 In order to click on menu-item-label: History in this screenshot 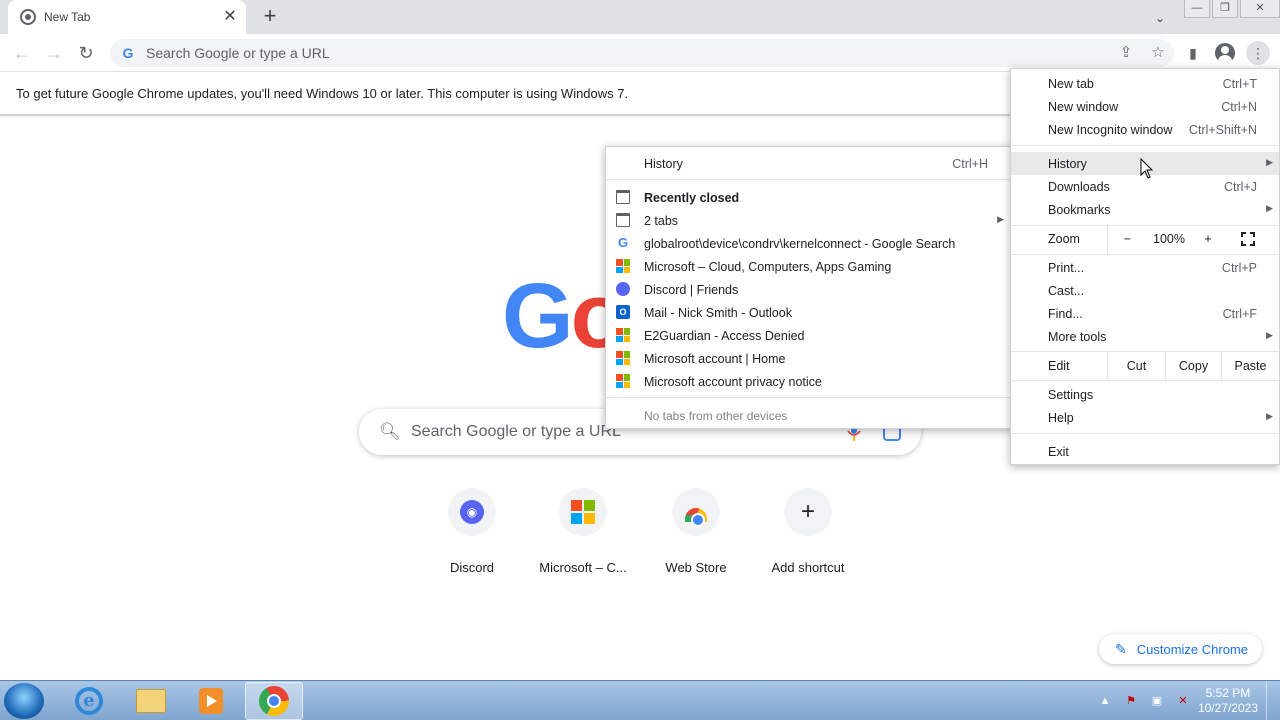, I will do `click(663, 164)`.